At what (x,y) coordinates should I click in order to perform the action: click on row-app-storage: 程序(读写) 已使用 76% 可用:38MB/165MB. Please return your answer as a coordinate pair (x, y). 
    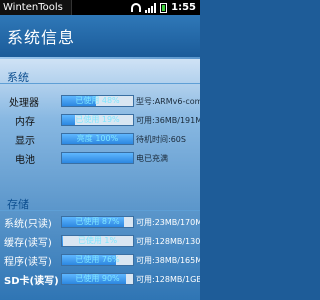
    Looking at the image, I should click on (100, 260).